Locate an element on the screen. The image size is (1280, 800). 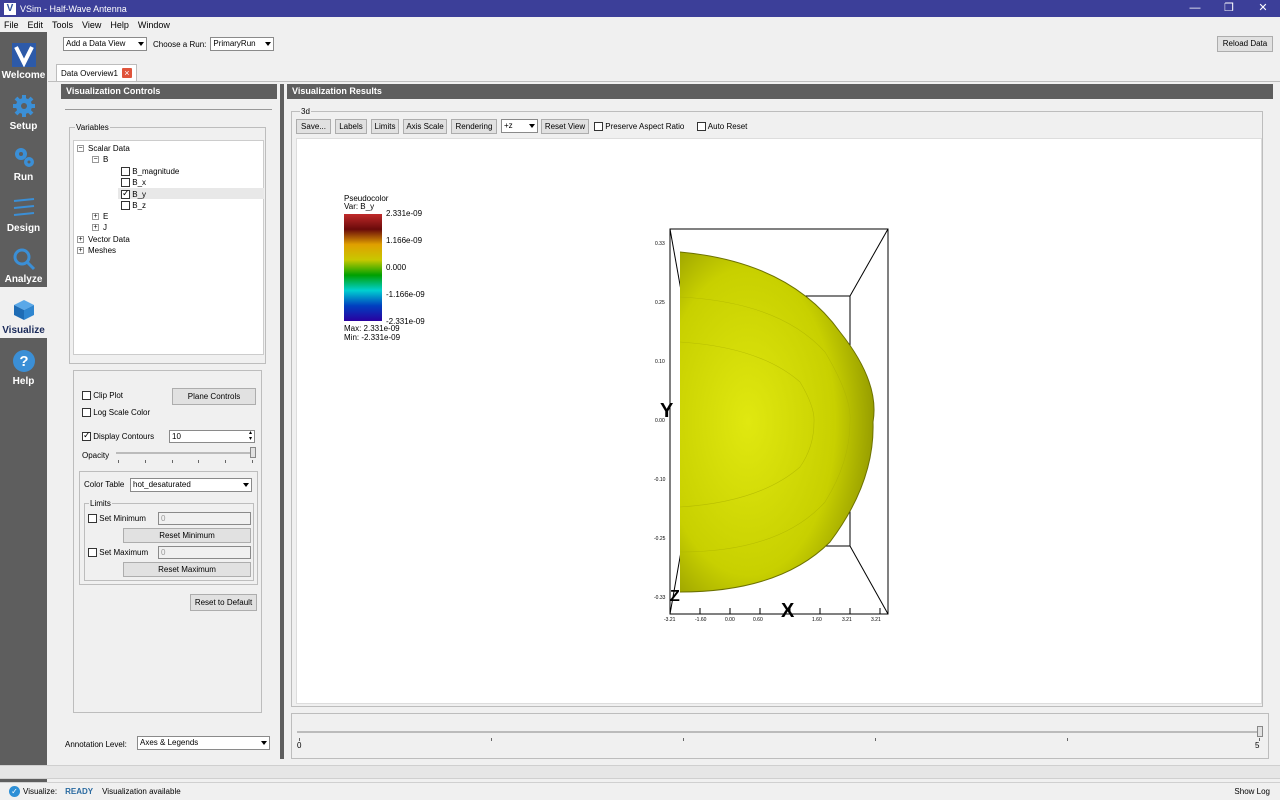
color-table-select: hot_desaturated is located at coordinates (191, 485).